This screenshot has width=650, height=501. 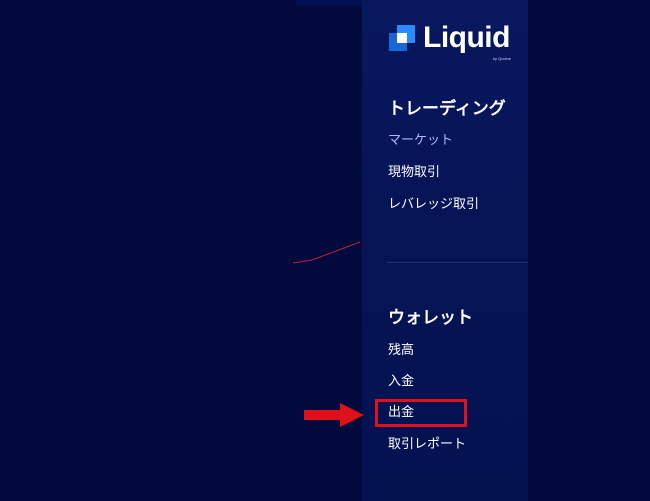 What do you see at coordinates (466, 37) in the screenshot?
I see `logo-wordmark: Liquid` at bounding box center [466, 37].